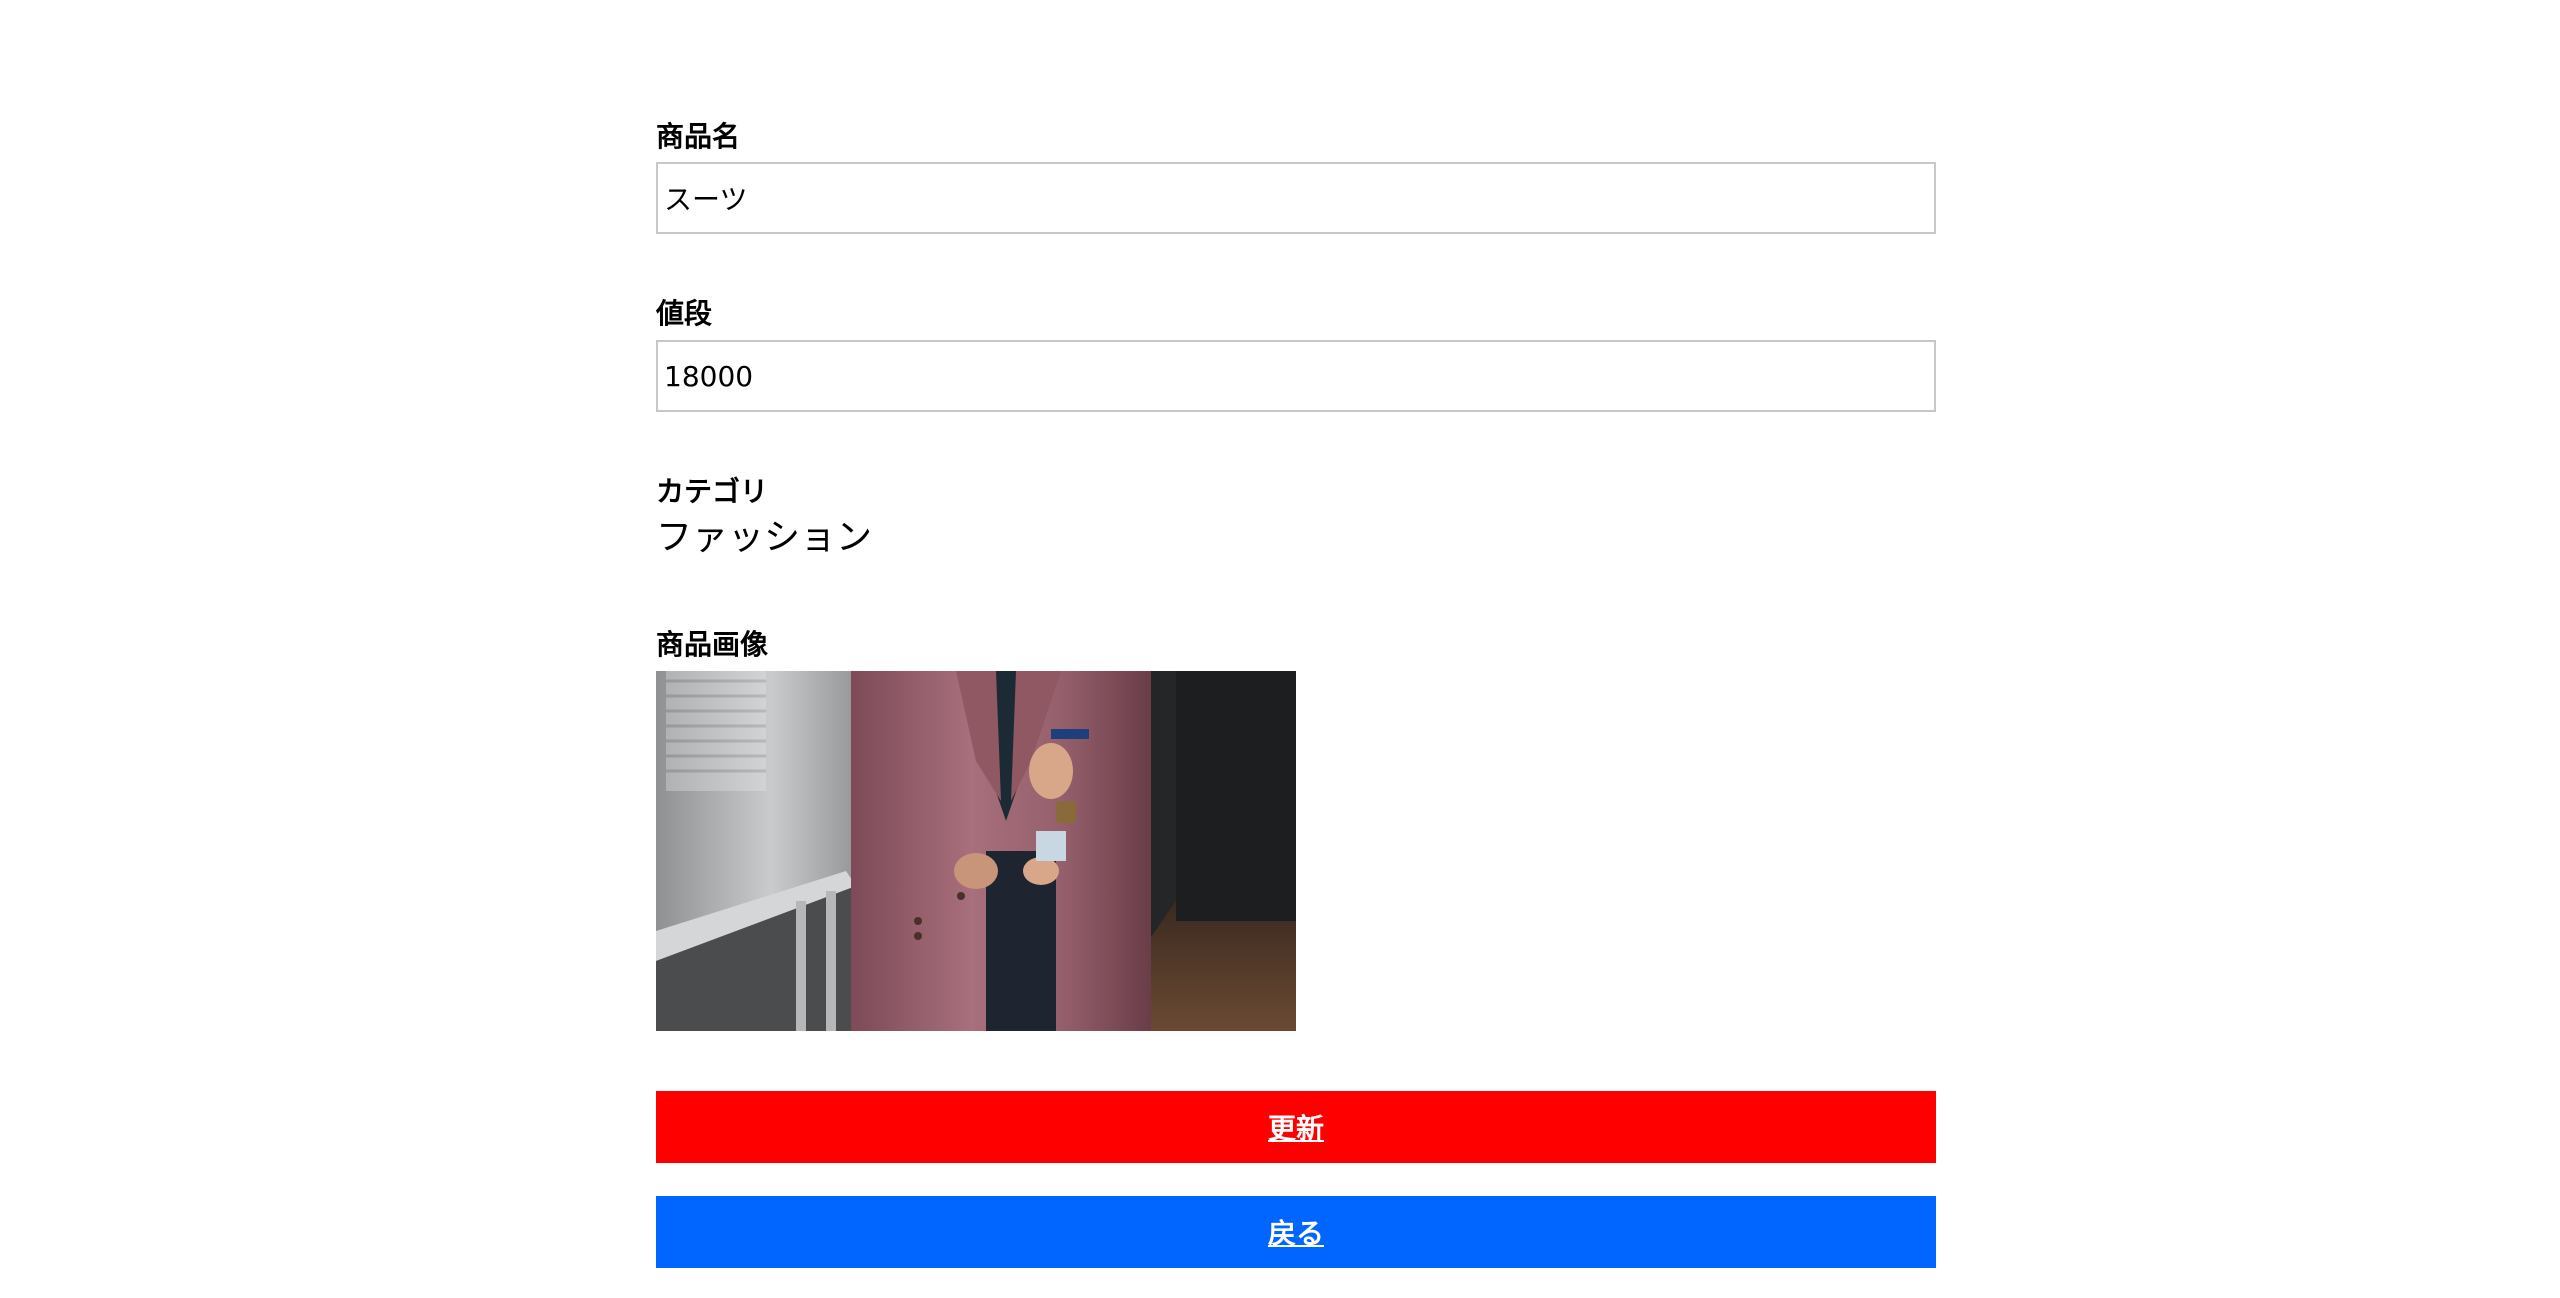 This screenshot has height=1298, width=2560. What do you see at coordinates (684, 313) in the screenshot?
I see `price-label: 値段` at bounding box center [684, 313].